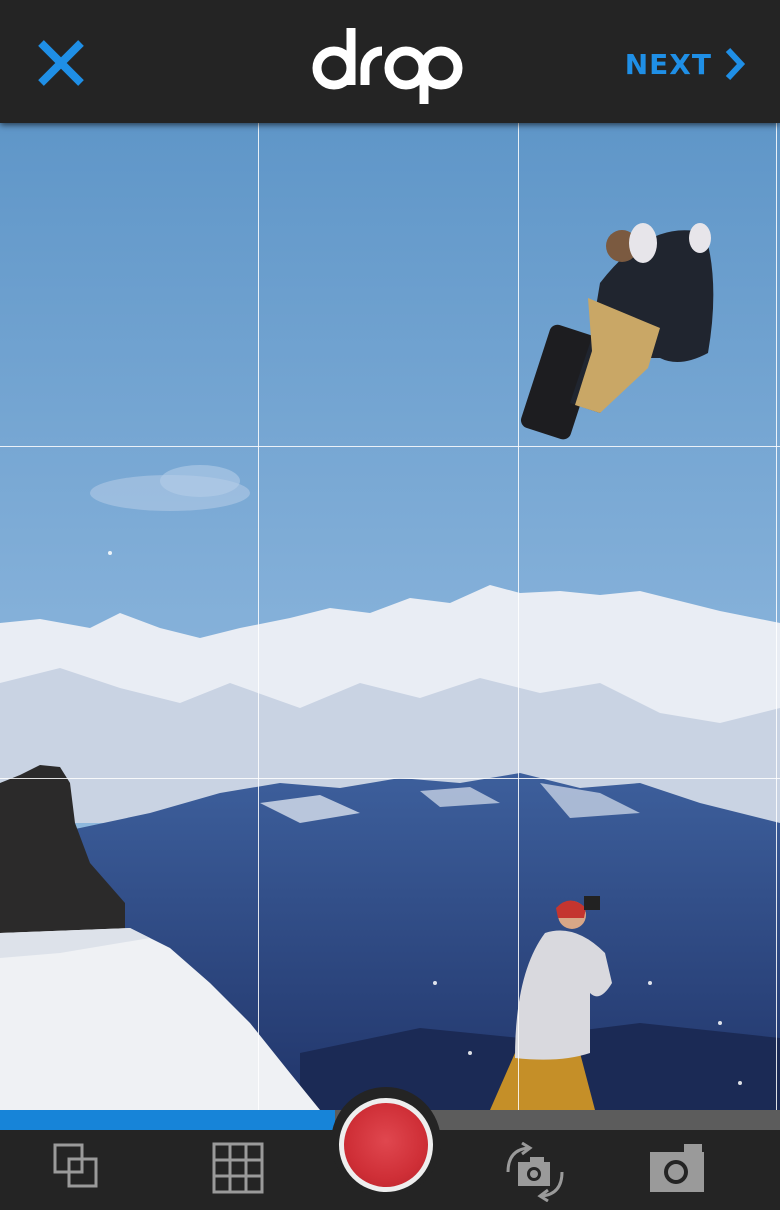 This screenshot has width=780, height=1210. I want to click on grid-toggle-button, so click(240, 1170).